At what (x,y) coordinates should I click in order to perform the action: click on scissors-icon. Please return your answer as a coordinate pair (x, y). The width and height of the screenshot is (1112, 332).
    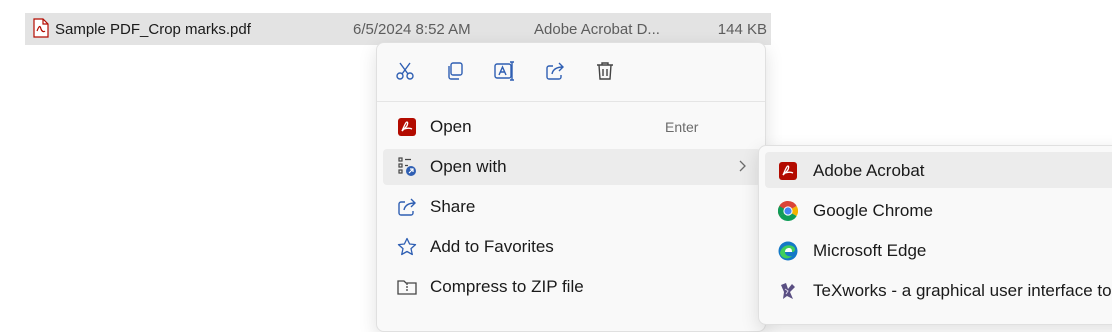
    Looking at the image, I should click on (405, 73).